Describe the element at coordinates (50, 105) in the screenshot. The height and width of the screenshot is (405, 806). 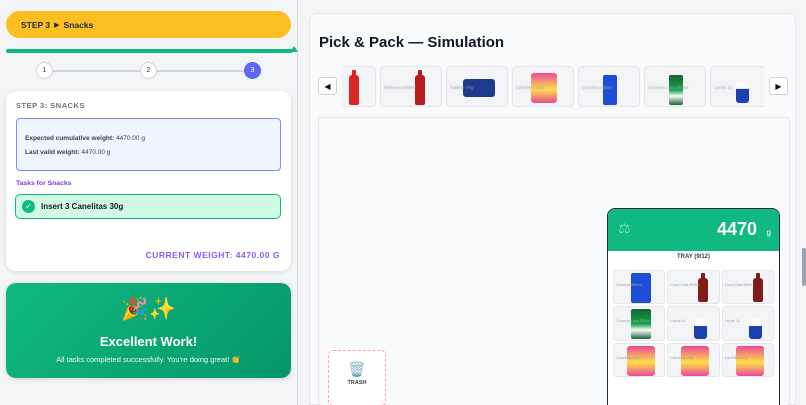
I see `step-card-title: STEP 3: SNACKS` at that location.